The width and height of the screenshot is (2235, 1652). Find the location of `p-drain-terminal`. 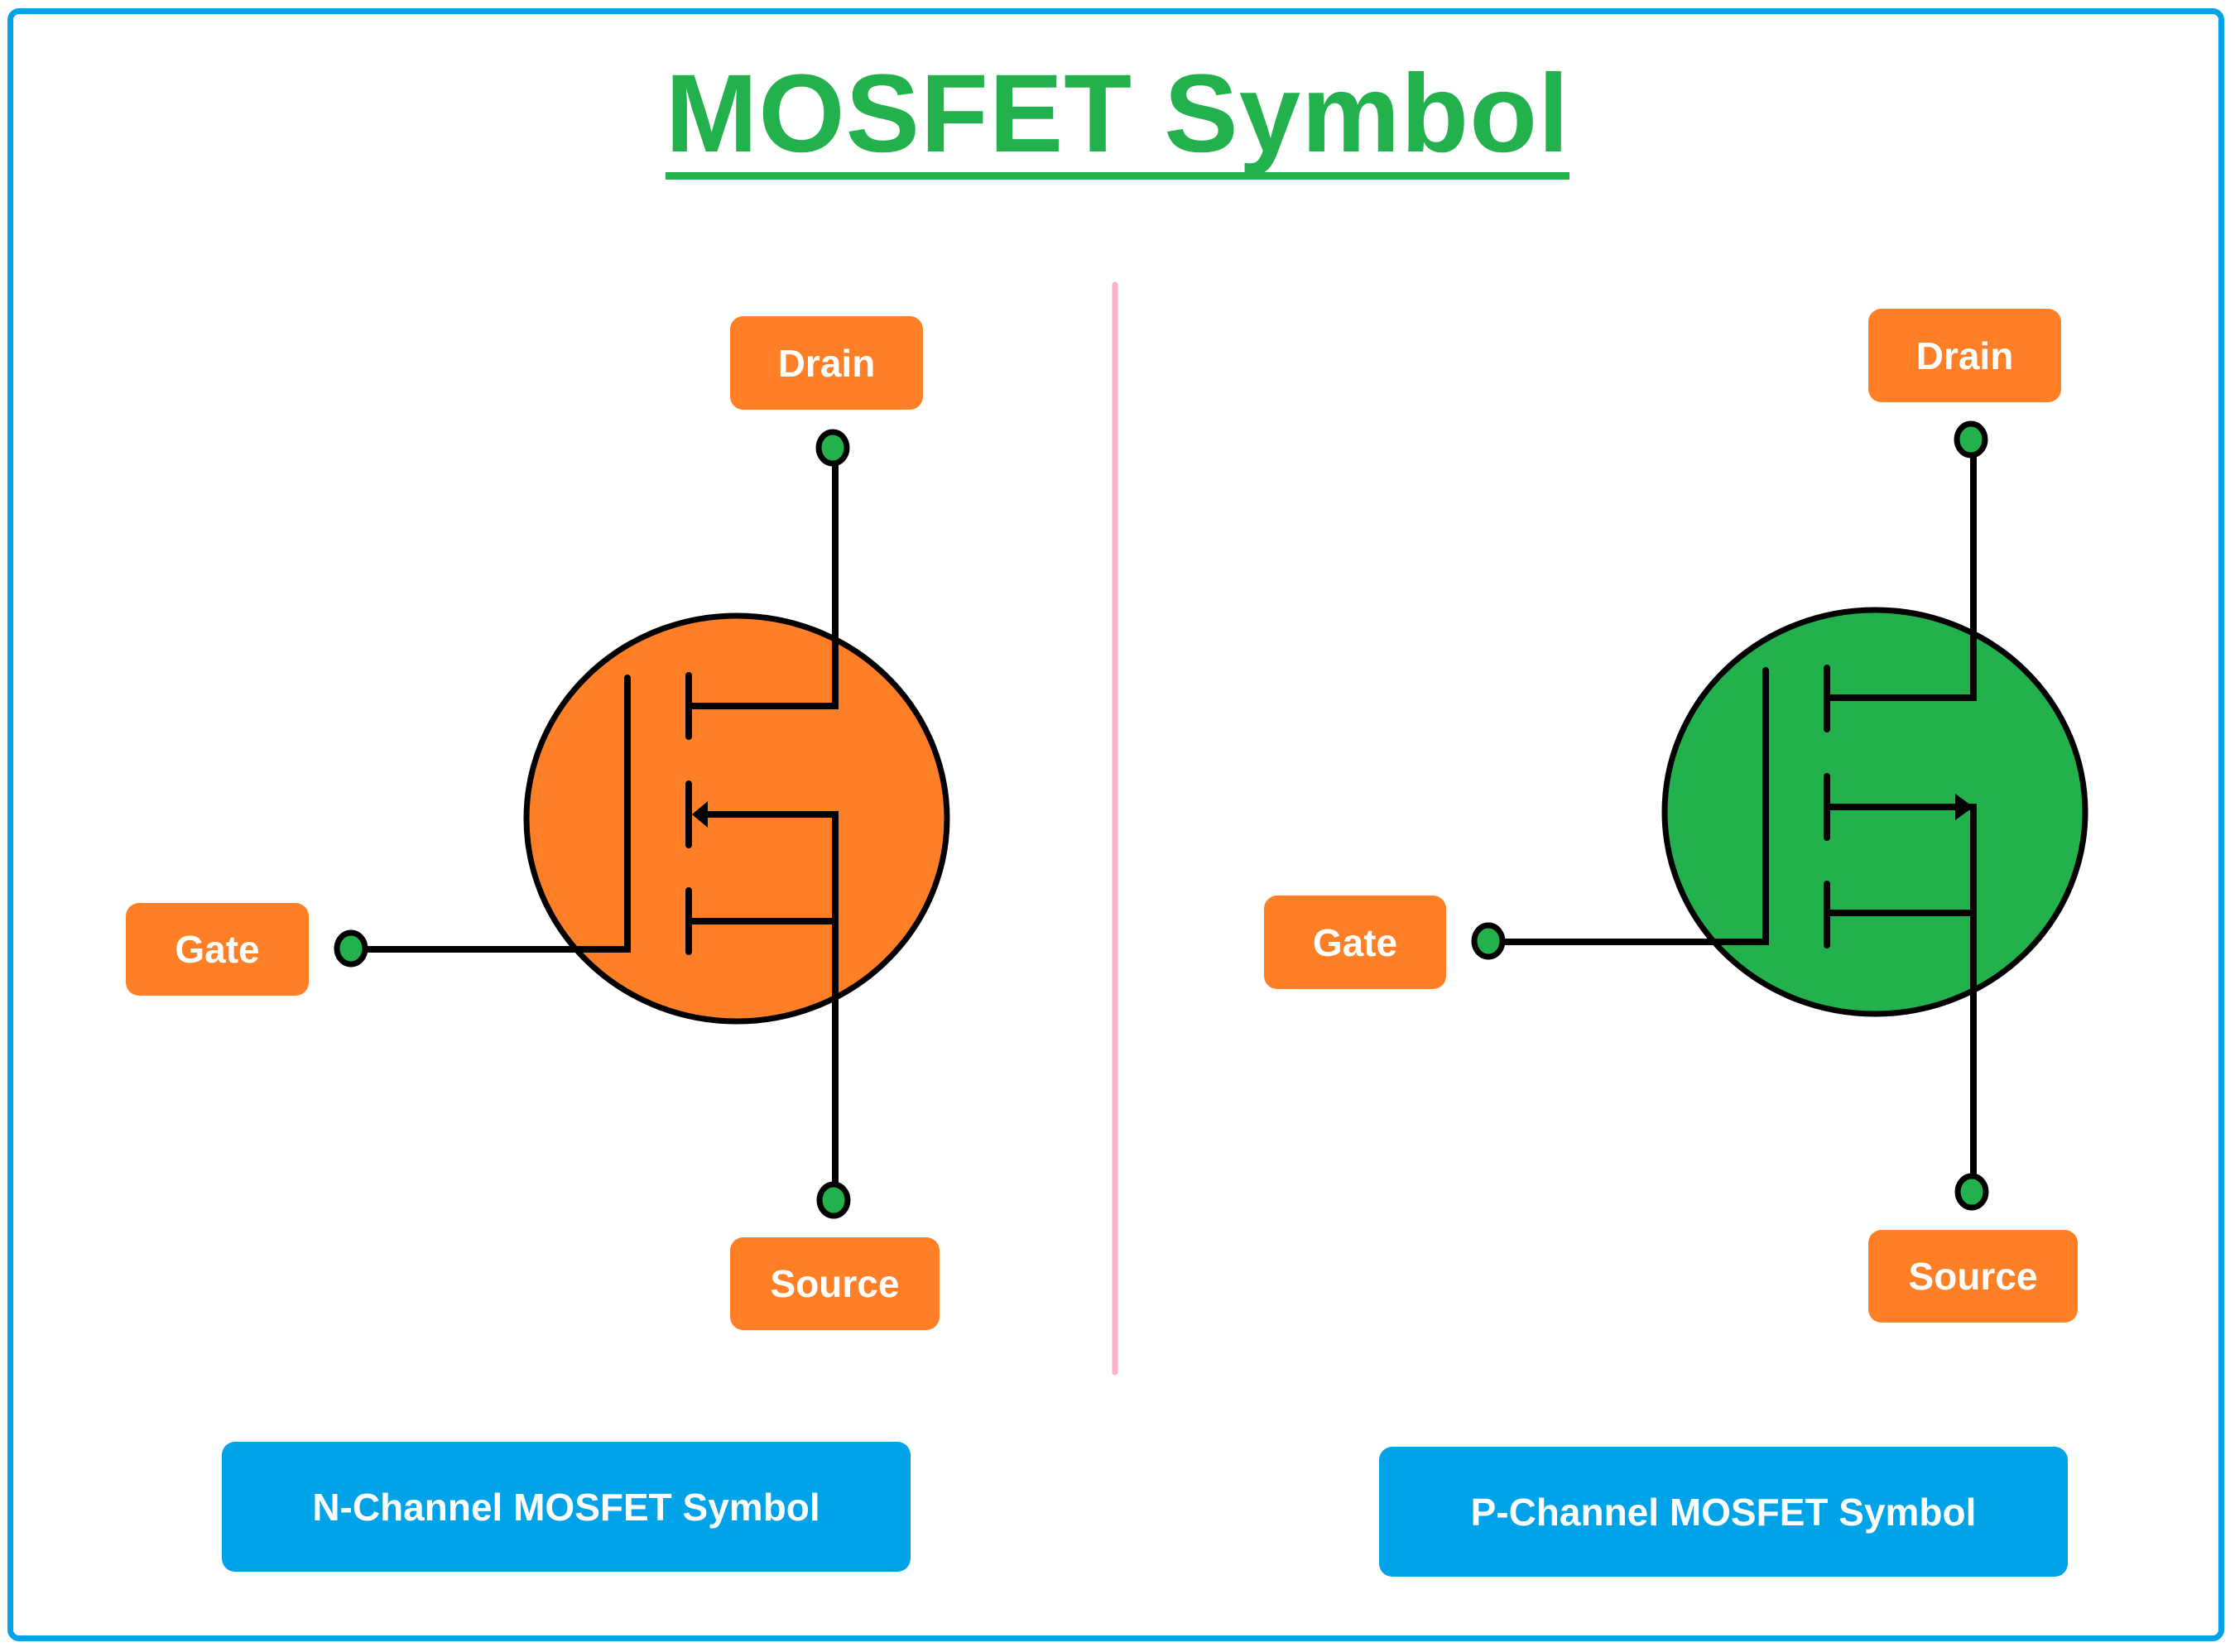

p-drain-terminal is located at coordinates (1971, 439).